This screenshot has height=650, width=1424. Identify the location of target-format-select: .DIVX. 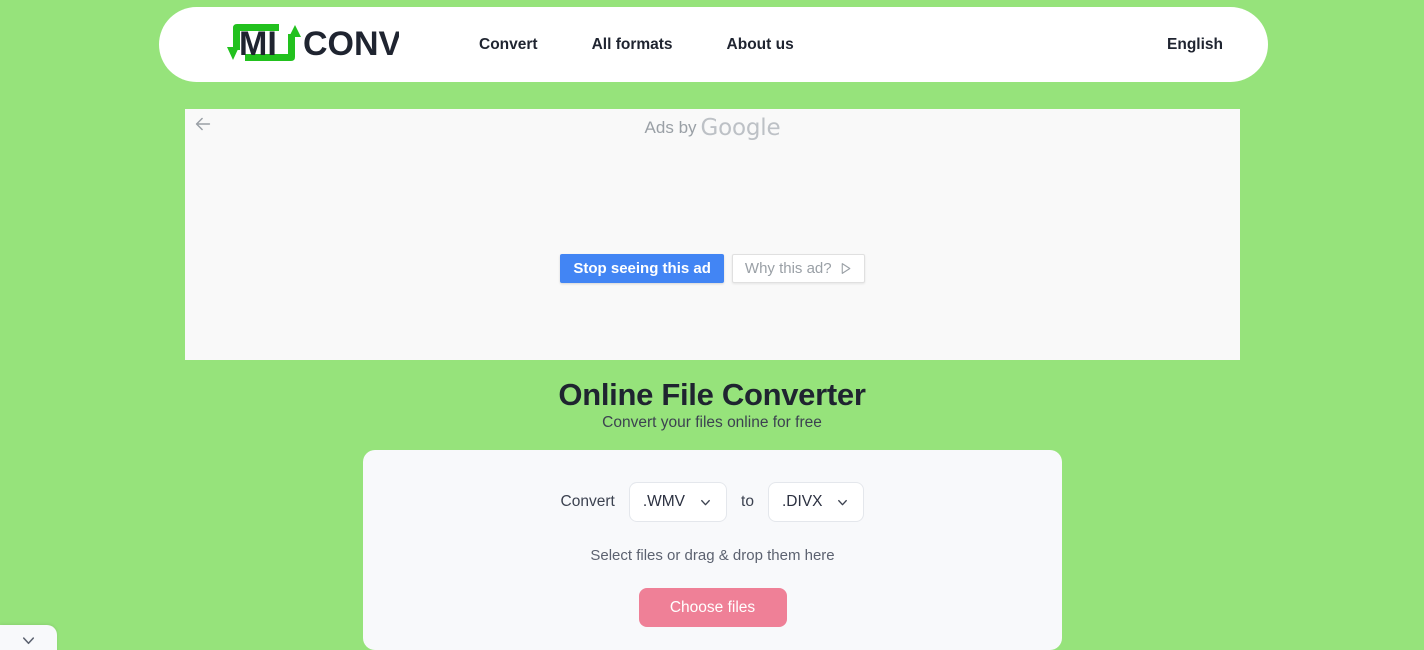
(816, 502).